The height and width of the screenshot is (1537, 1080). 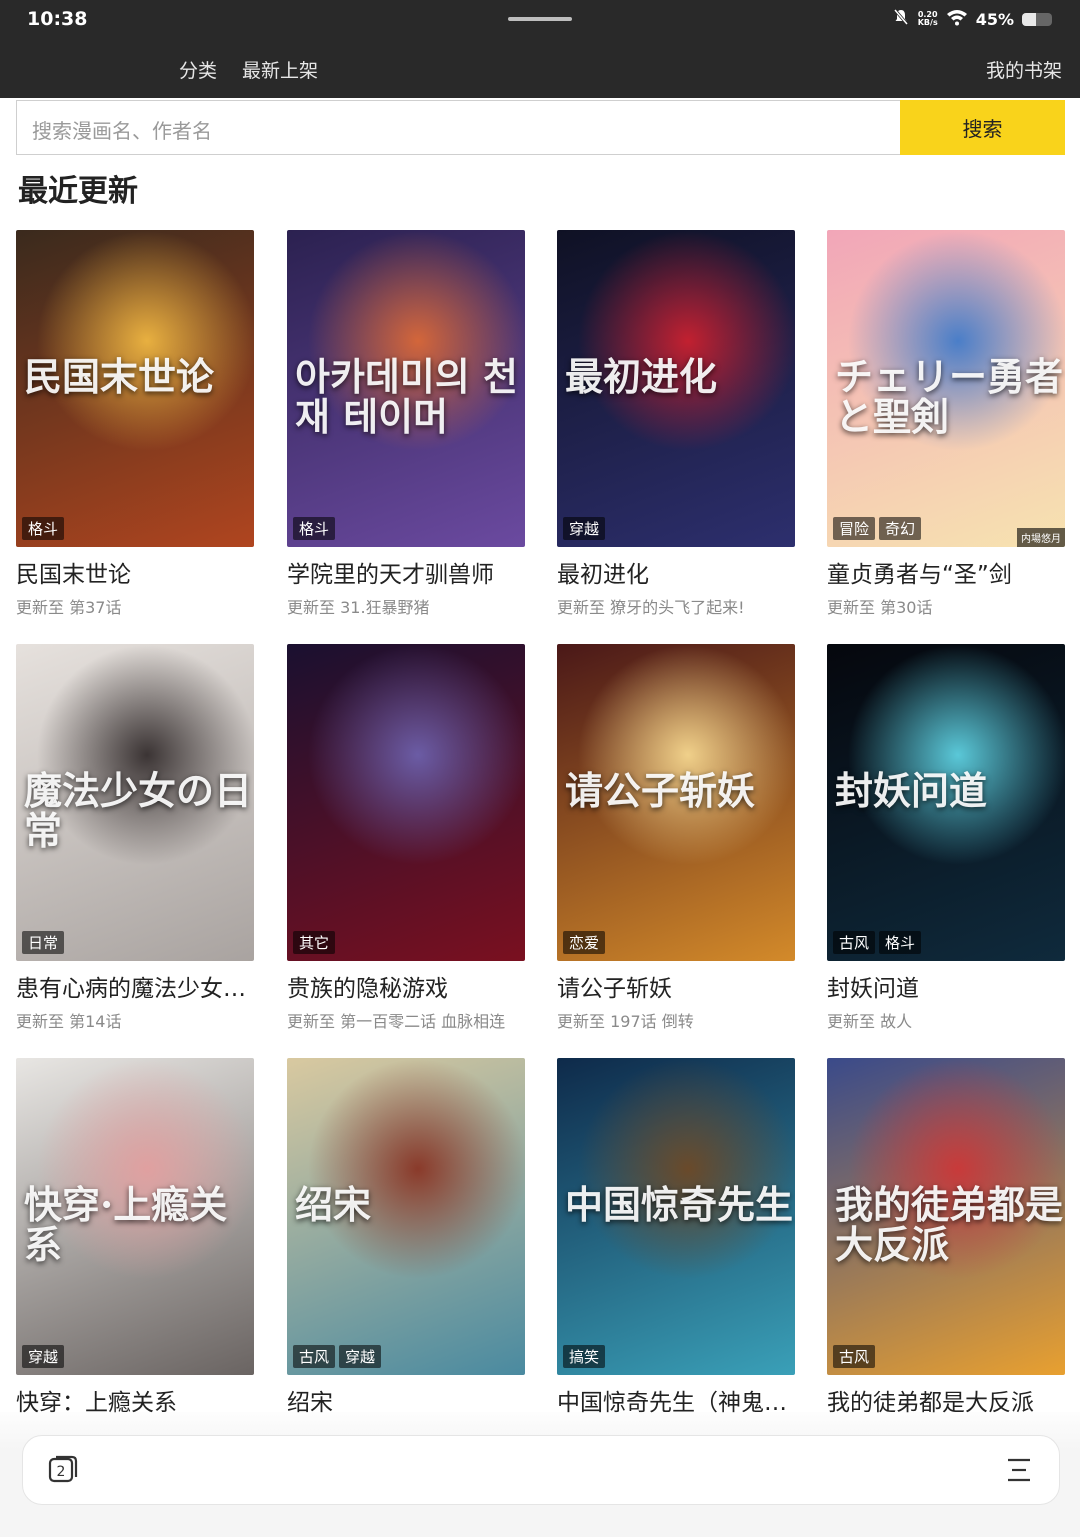 What do you see at coordinates (877, 942) in the screenshot?
I see `genre-tags: 古风 格斗` at bounding box center [877, 942].